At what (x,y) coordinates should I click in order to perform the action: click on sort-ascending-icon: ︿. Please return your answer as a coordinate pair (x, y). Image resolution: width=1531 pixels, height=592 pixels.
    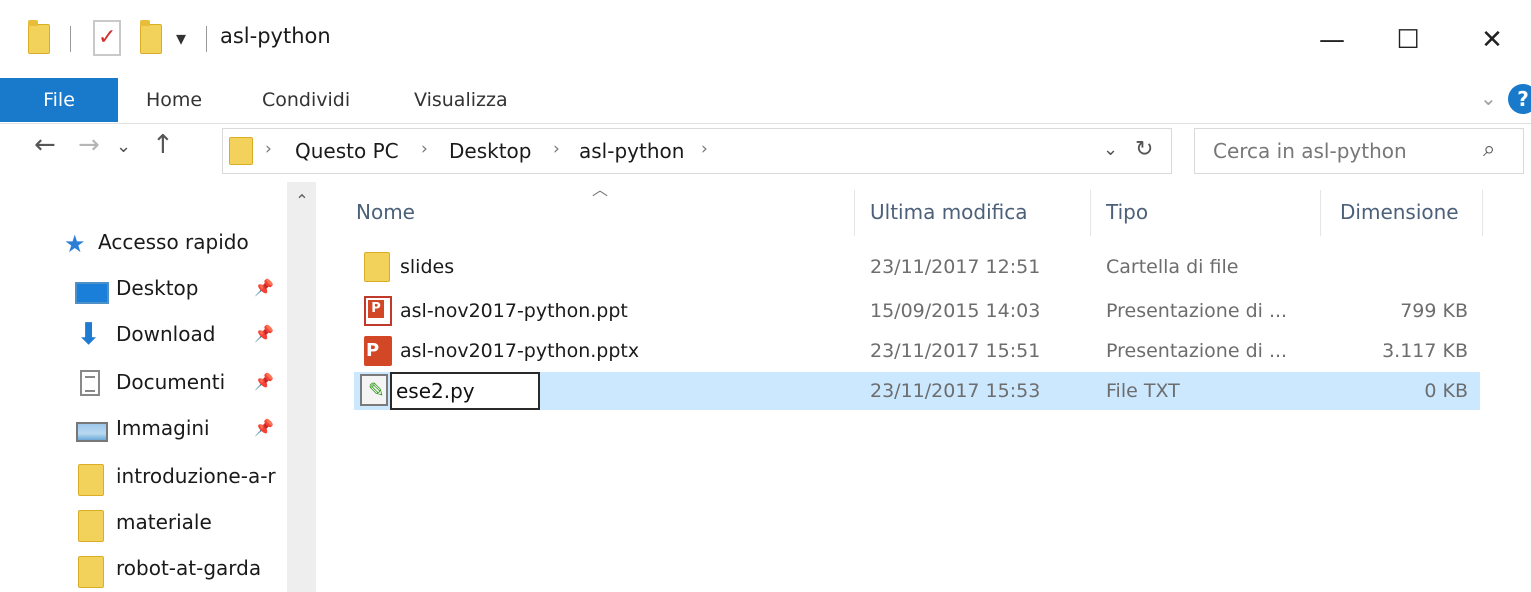
    Looking at the image, I should click on (600, 189).